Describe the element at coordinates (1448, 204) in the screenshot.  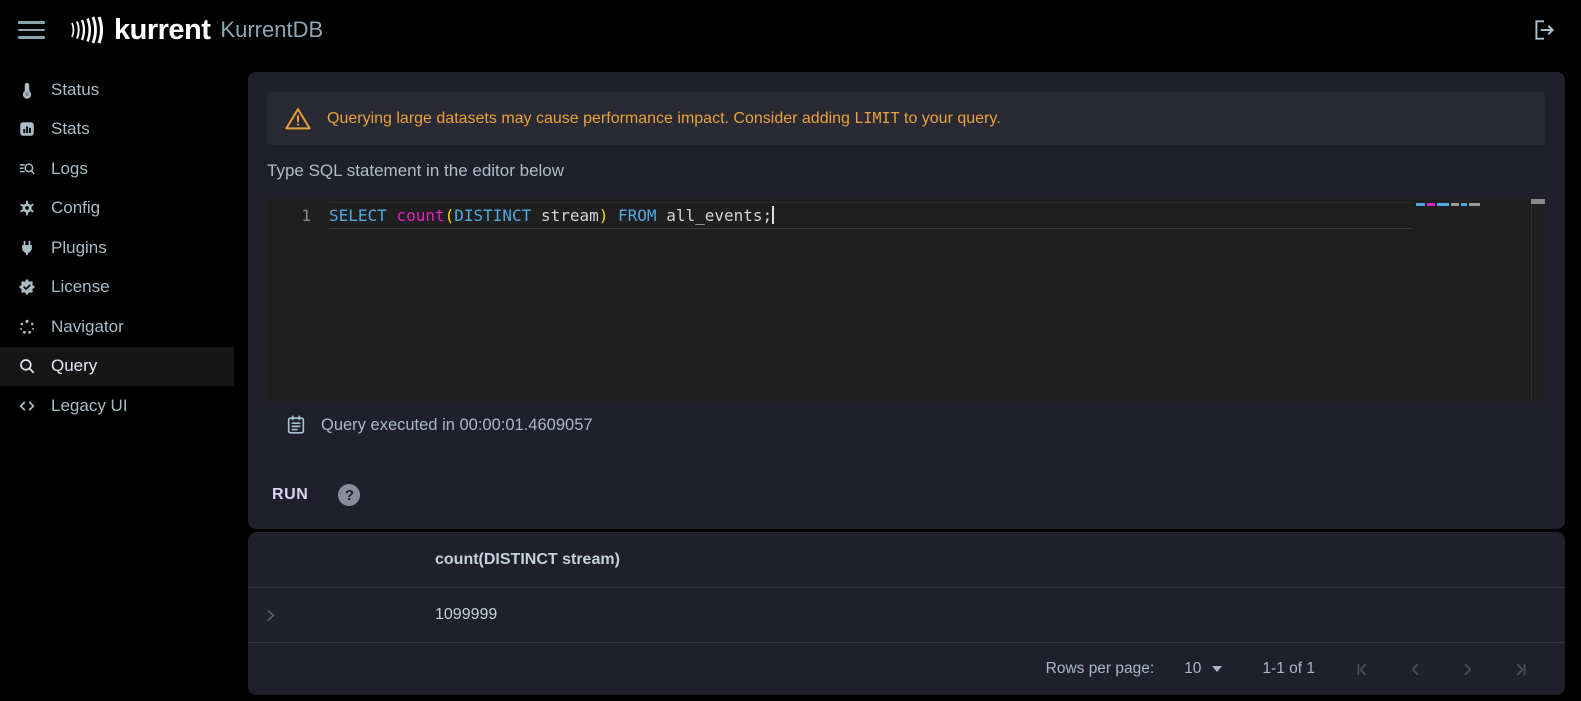
I see `minimap-code-line` at that location.